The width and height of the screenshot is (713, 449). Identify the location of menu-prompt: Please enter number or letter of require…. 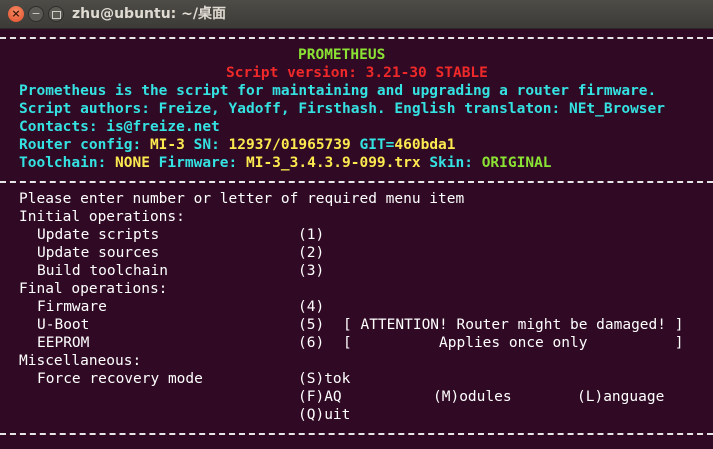
(242, 199).